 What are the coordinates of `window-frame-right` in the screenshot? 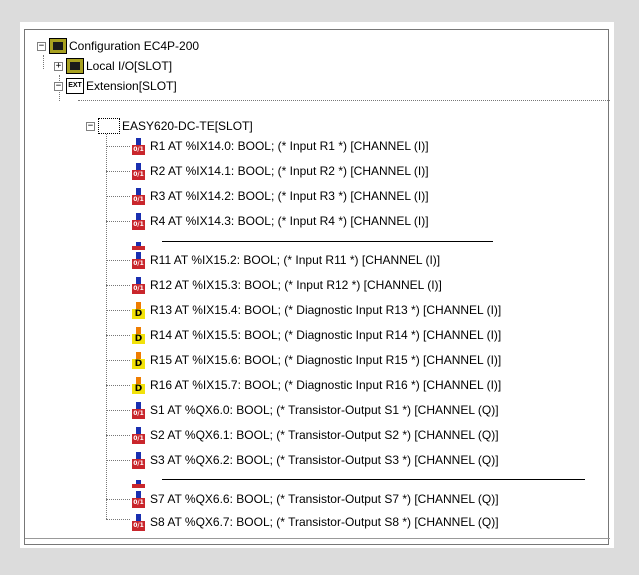 It's located at (626, 287).